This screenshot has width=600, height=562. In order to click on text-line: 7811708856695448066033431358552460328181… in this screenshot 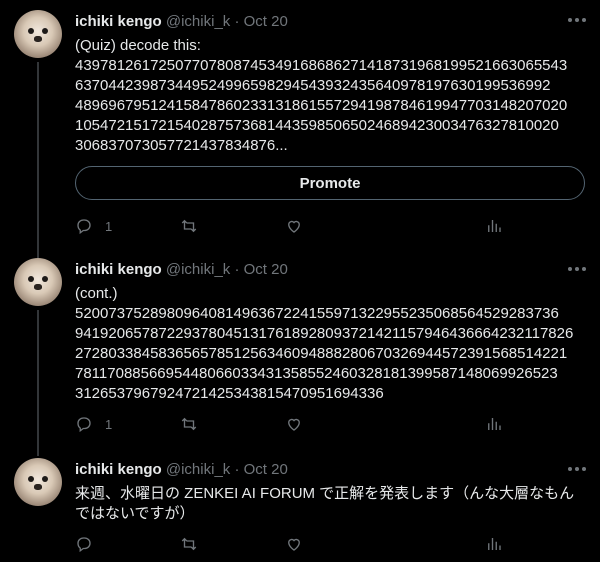, I will do `click(316, 373)`.